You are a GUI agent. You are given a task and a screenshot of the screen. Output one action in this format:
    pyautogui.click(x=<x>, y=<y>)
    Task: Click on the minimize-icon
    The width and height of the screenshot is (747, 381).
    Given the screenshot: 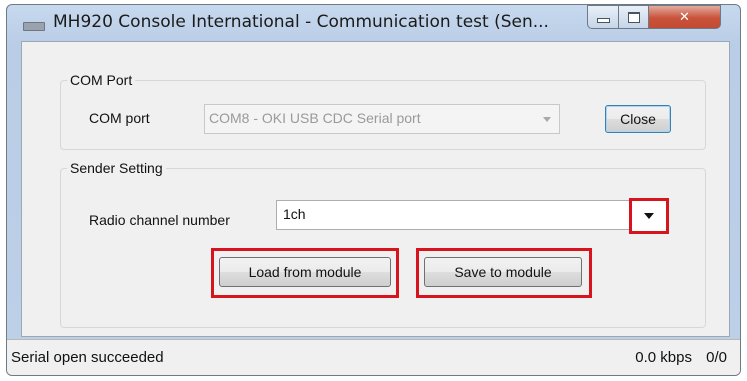 What is the action you would take?
    pyautogui.click(x=603, y=20)
    